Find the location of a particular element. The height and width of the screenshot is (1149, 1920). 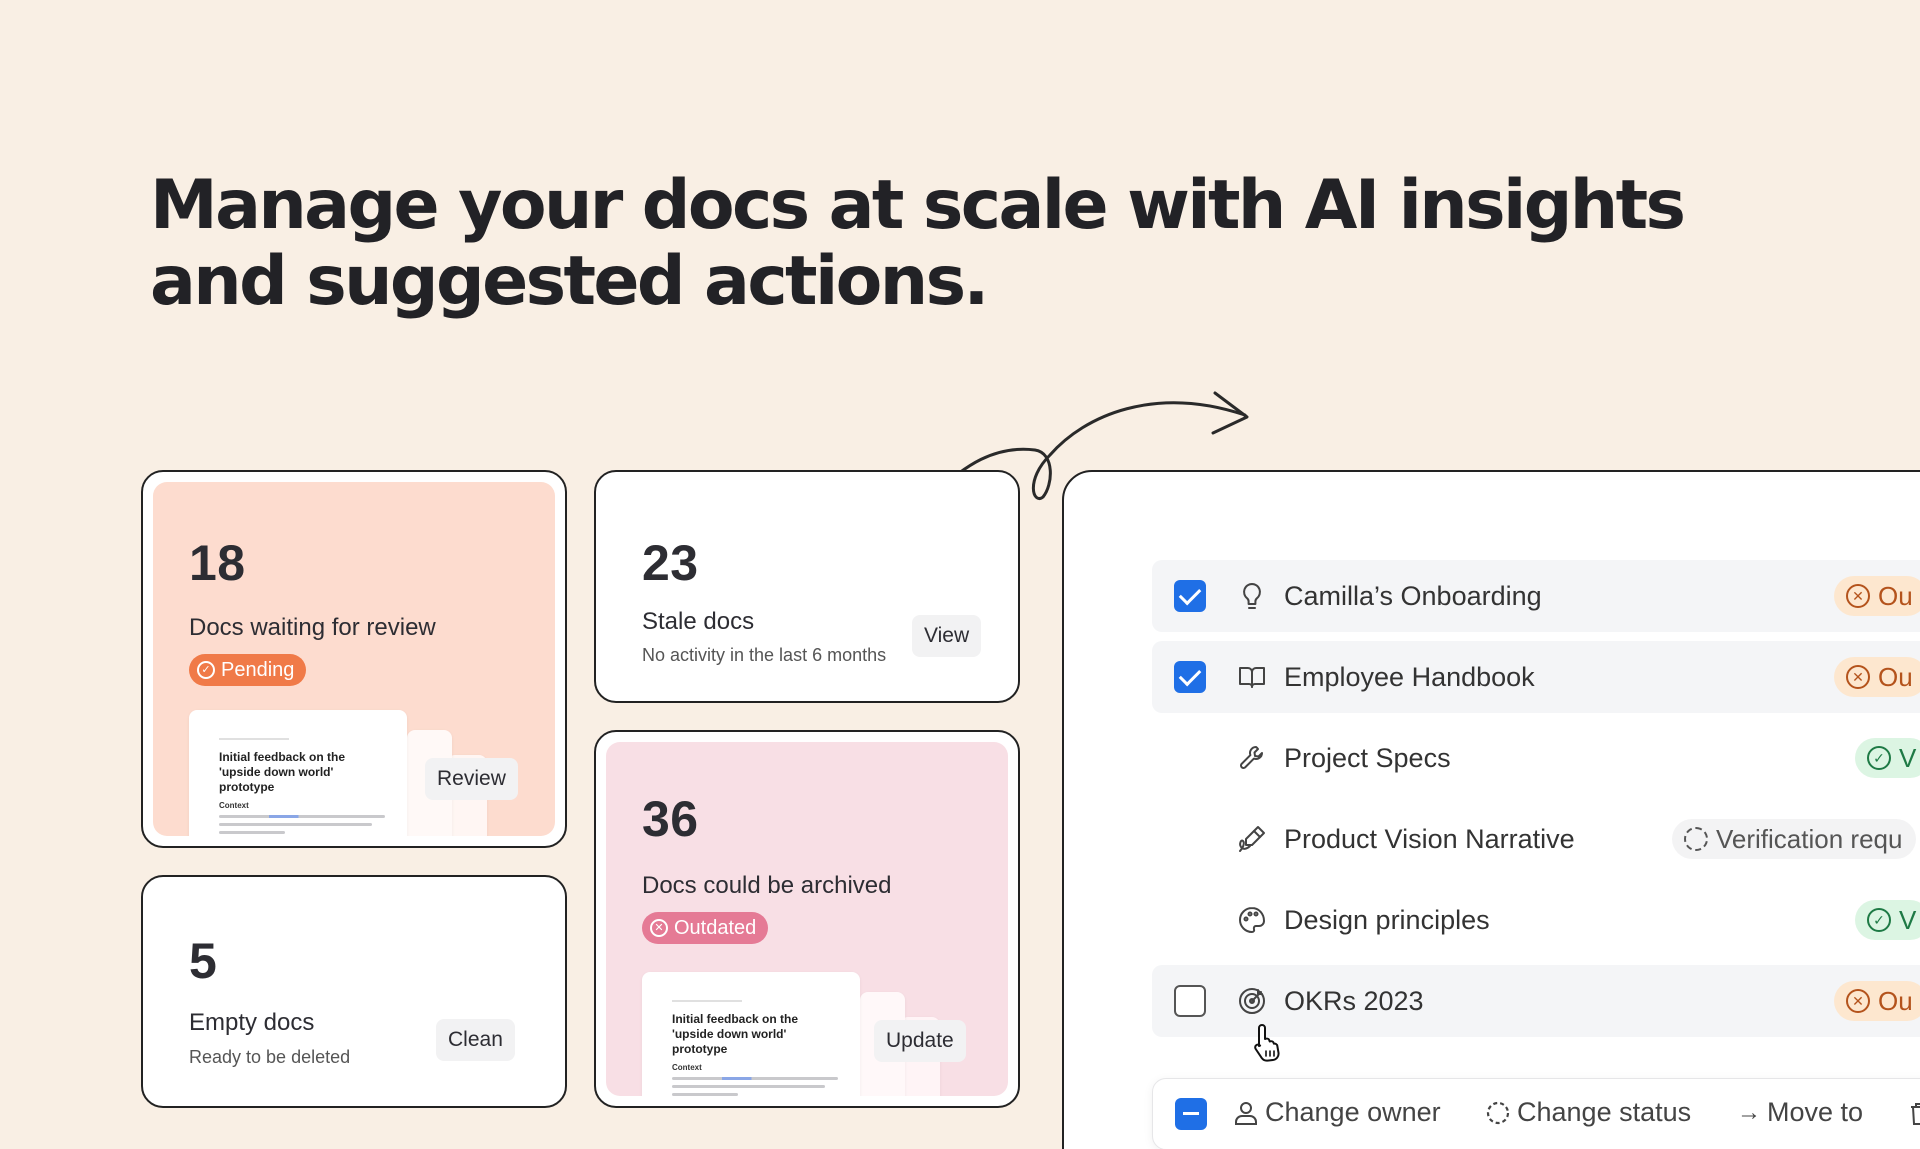

list-item: Employee Handbook ✕ Ou is located at coordinates (1536, 677).